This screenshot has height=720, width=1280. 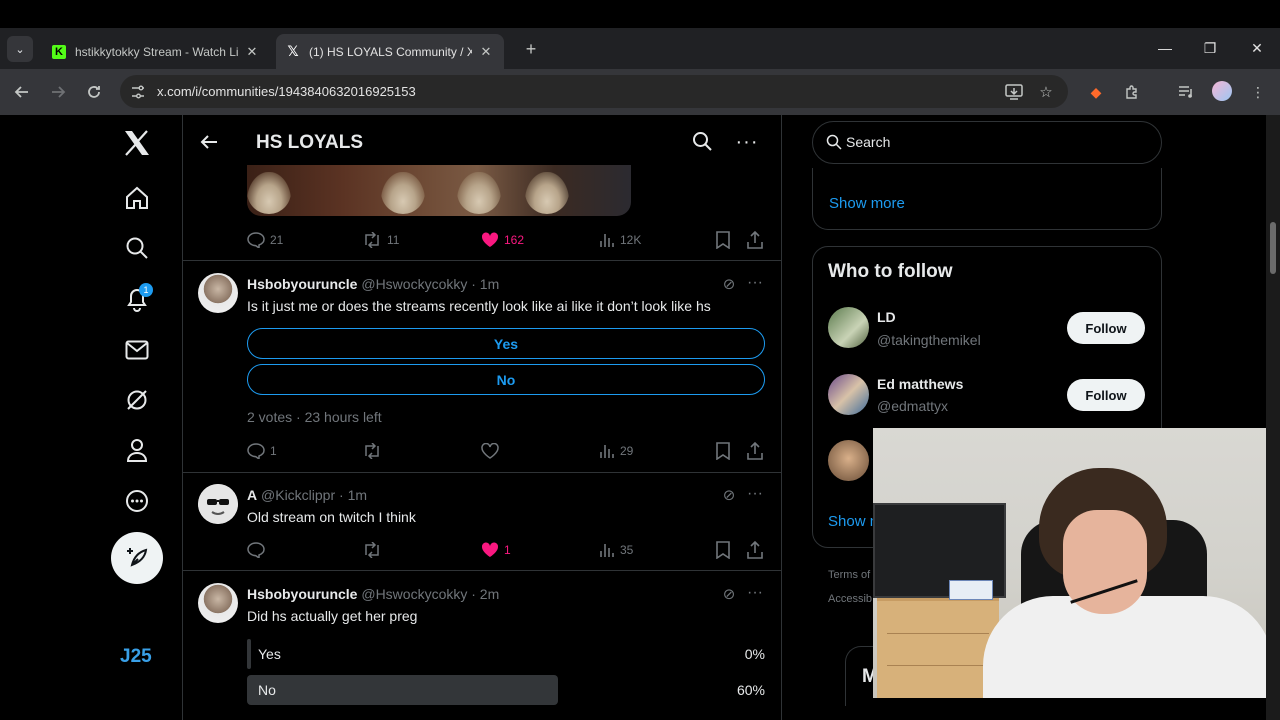 What do you see at coordinates (314, 495) in the screenshot?
I see `author-handle-time: @Kickclippr · 1m` at bounding box center [314, 495].